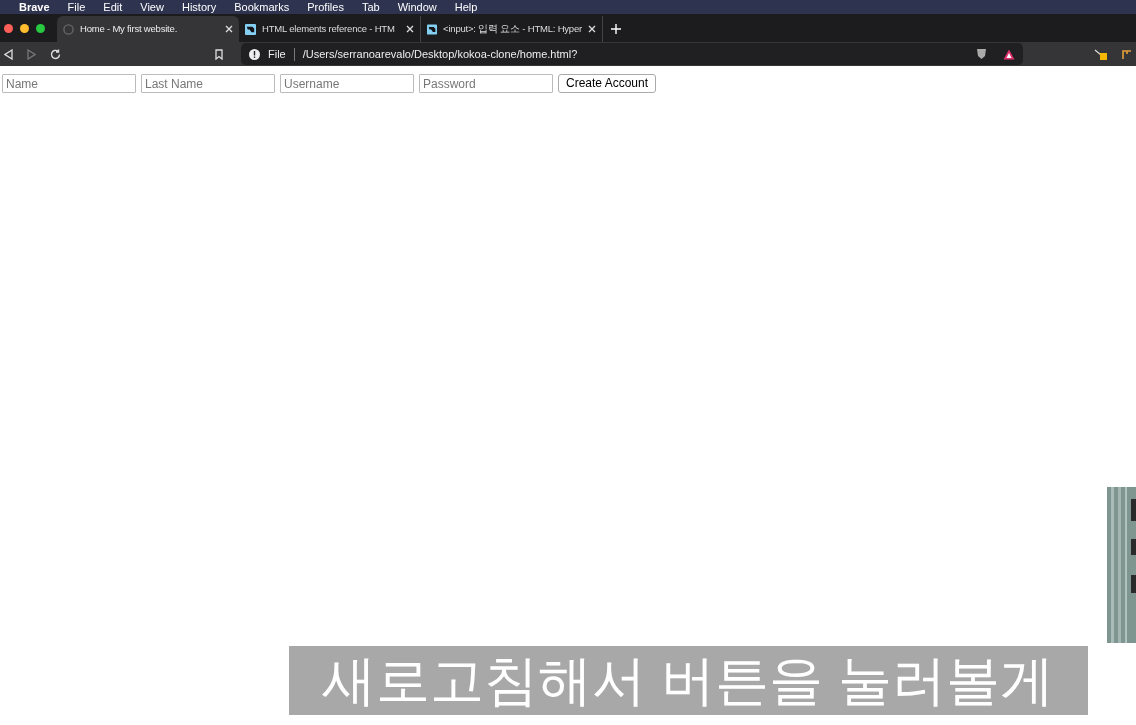  What do you see at coordinates (40, 28) in the screenshot?
I see `maximize-window-button` at bounding box center [40, 28].